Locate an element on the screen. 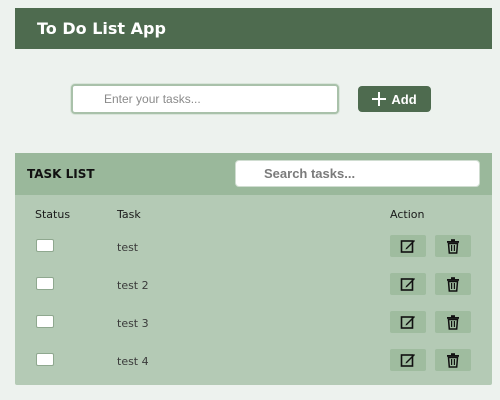 The image size is (500, 400). task-row: test 2 is located at coordinates (253, 286).